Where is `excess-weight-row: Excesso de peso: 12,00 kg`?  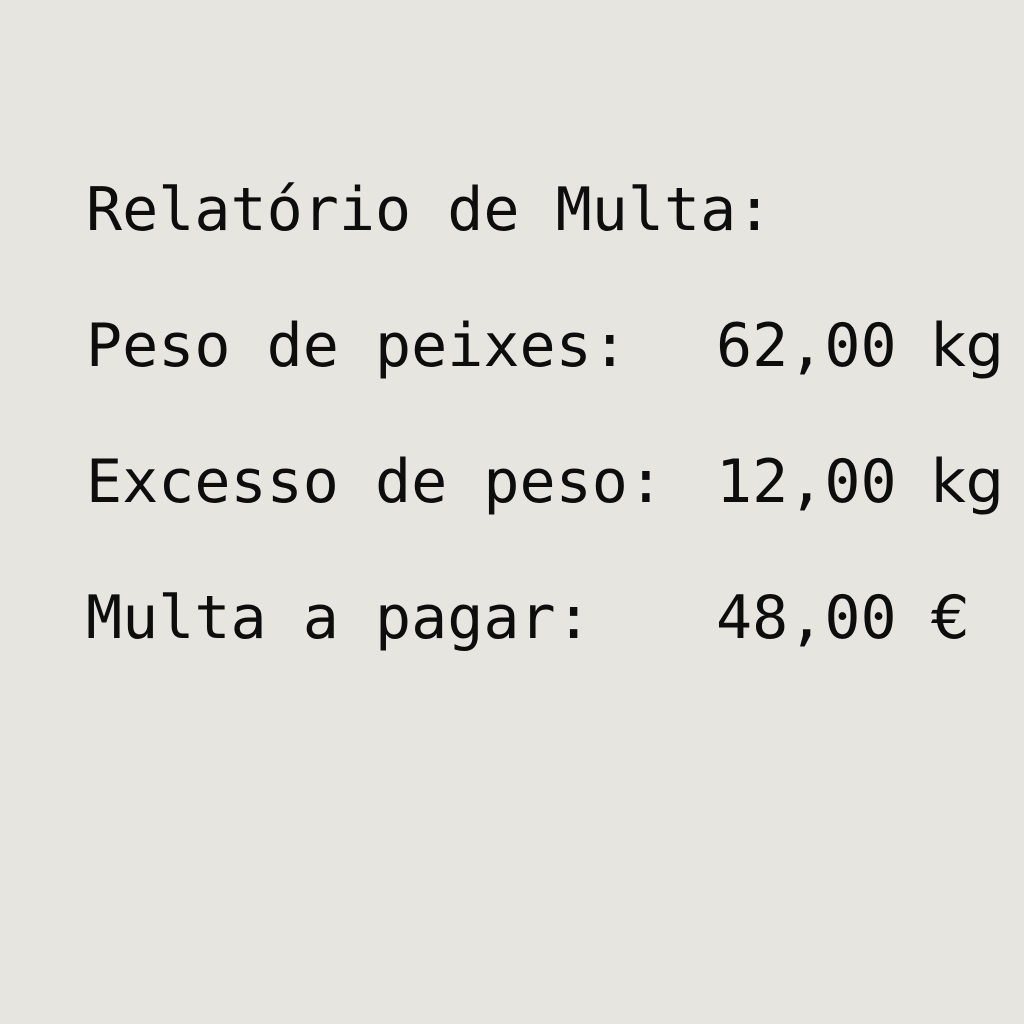 excess-weight-row: Excesso de peso: 12,00 kg is located at coordinates (546, 482).